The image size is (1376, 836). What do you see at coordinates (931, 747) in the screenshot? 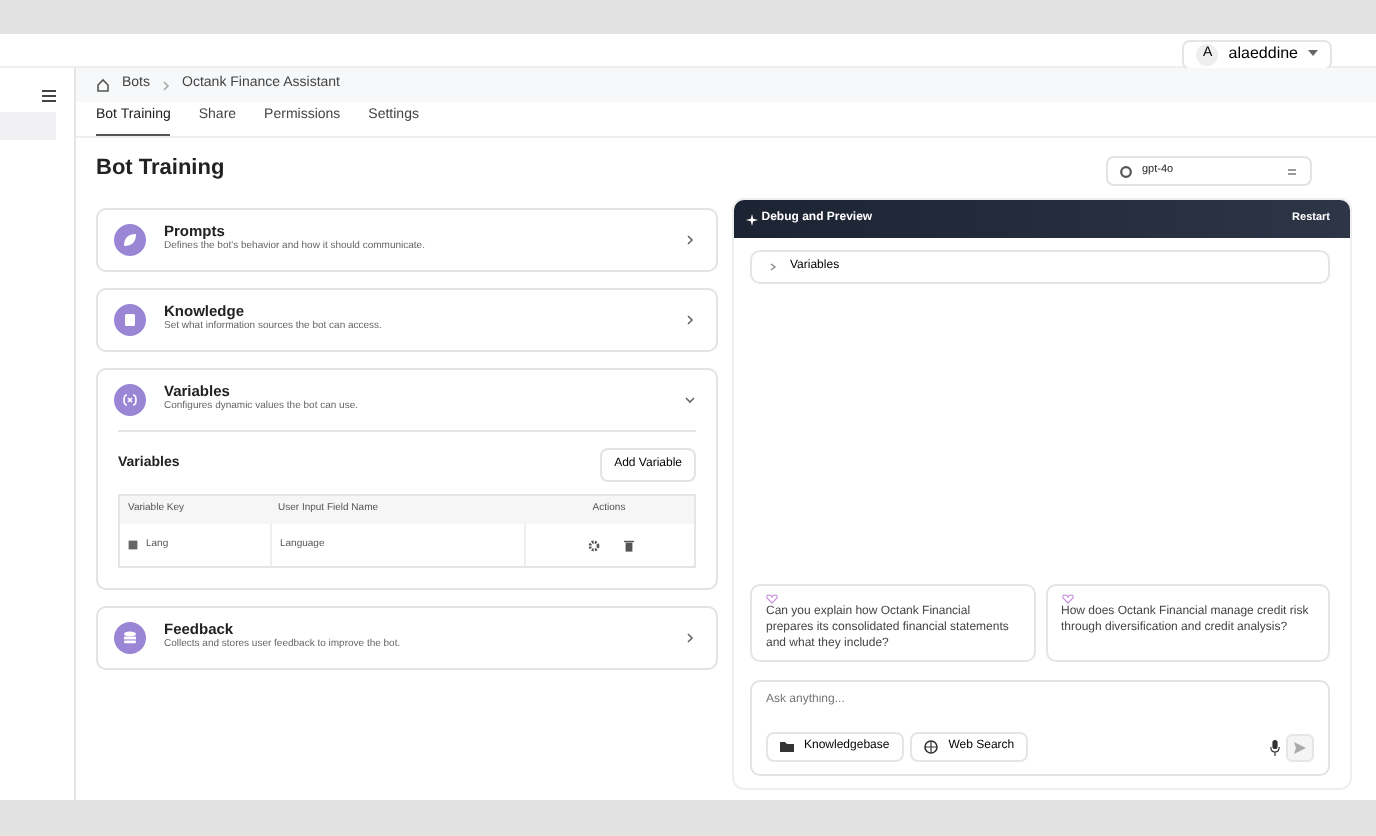
I see `globe-icon` at bounding box center [931, 747].